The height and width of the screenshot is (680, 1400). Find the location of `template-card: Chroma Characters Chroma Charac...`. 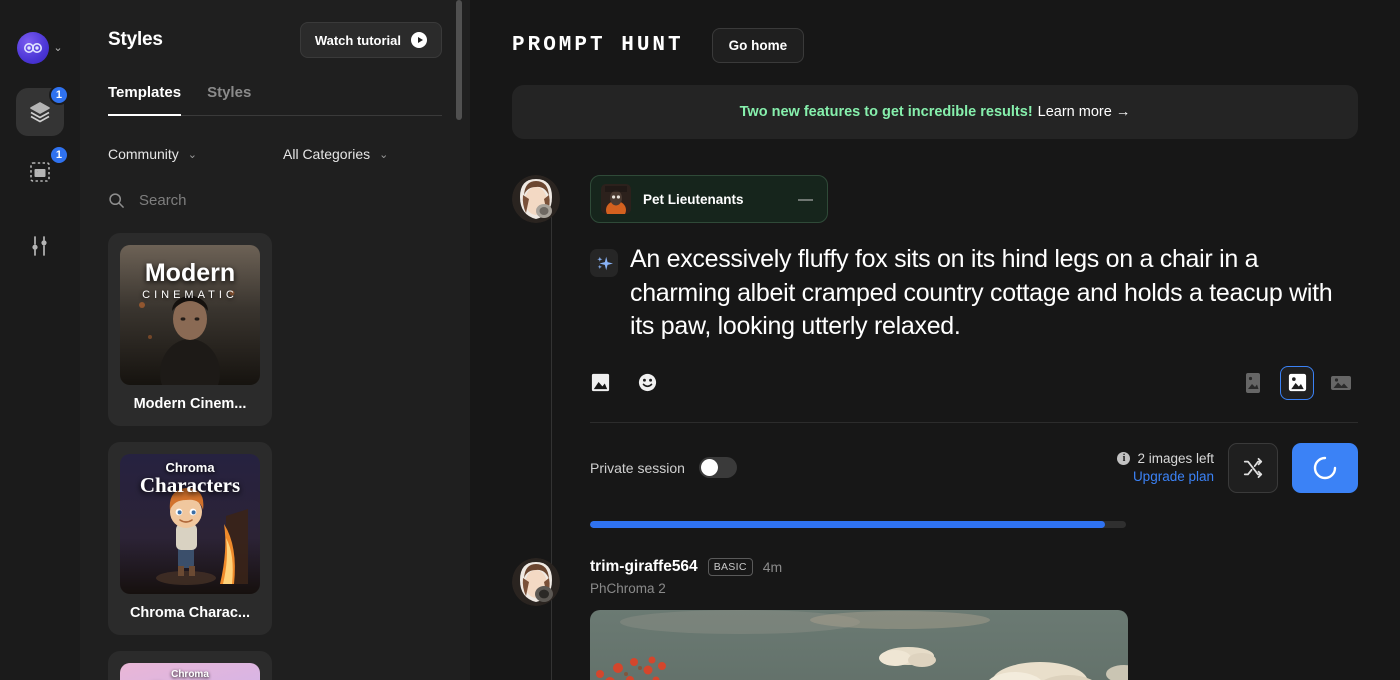

template-card: Chroma Characters Chroma Charac... is located at coordinates (190, 538).